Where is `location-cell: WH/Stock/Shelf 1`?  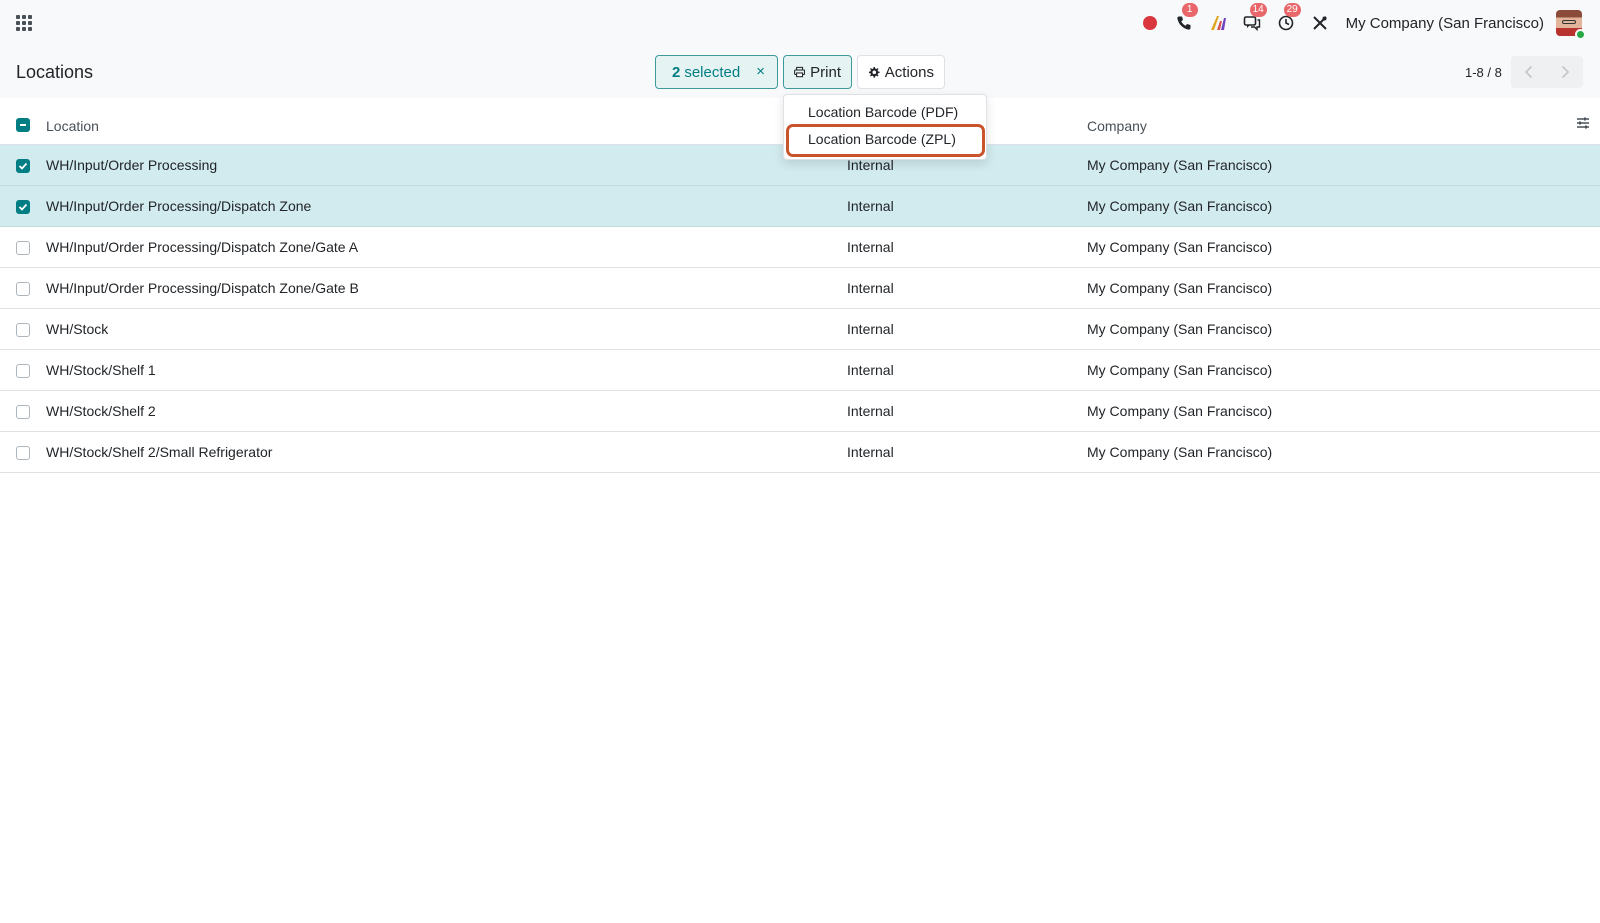
location-cell: WH/Stock/Shelf 1 is located at coordinates (101, 370).